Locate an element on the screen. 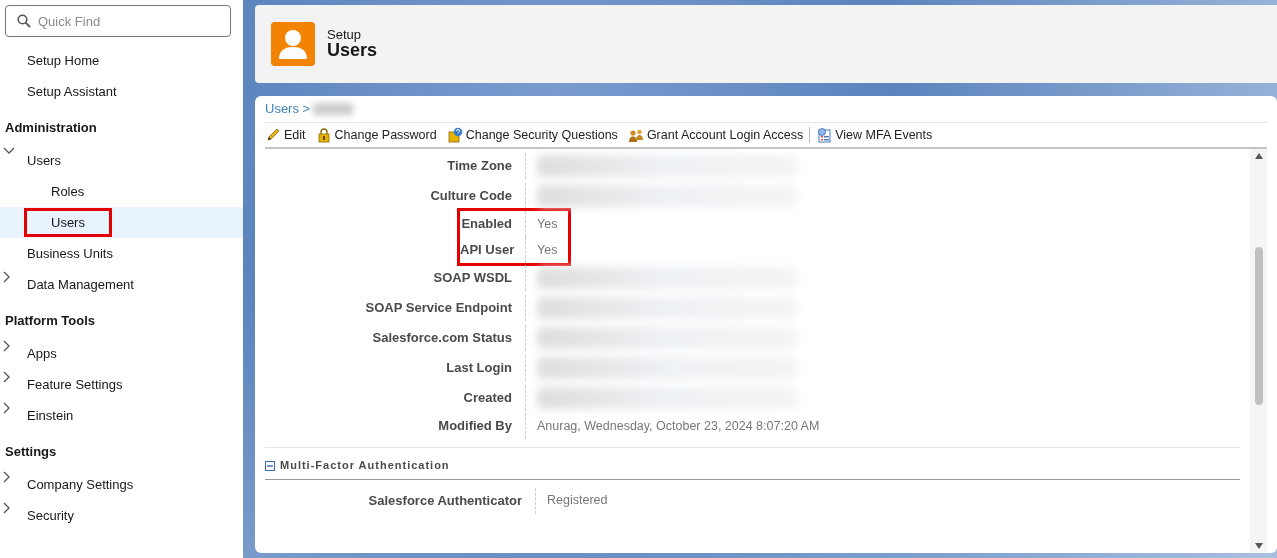 This screenshot has width=1277, height=558. breadcrumb-link: Users > is located at coordinates (288, 109).